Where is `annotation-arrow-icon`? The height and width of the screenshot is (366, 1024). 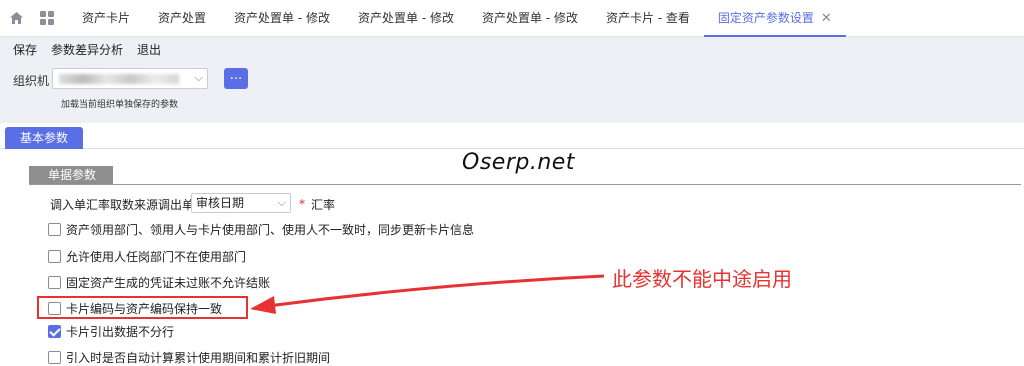
annotation-arrow-icon is located at coordinates (427, 294).